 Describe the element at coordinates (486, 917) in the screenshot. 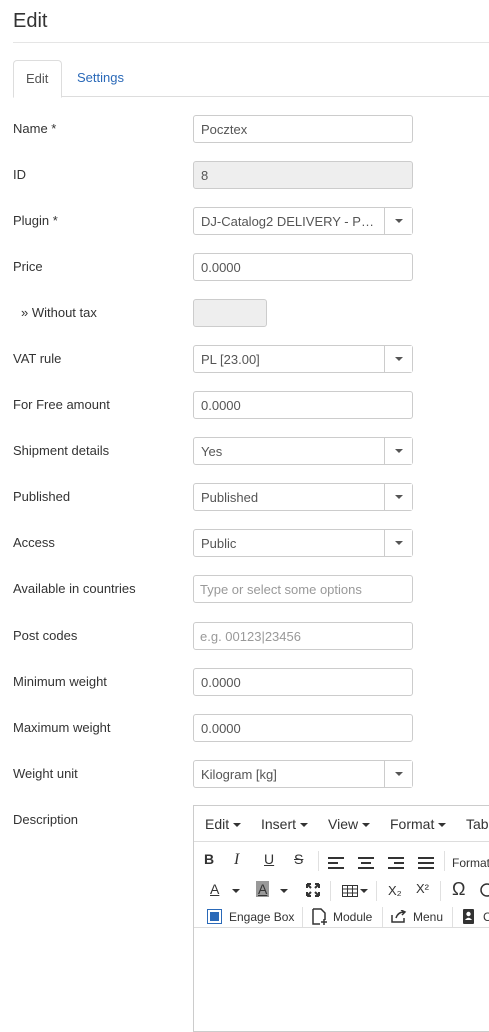

I see `contact-button: C` at that location.